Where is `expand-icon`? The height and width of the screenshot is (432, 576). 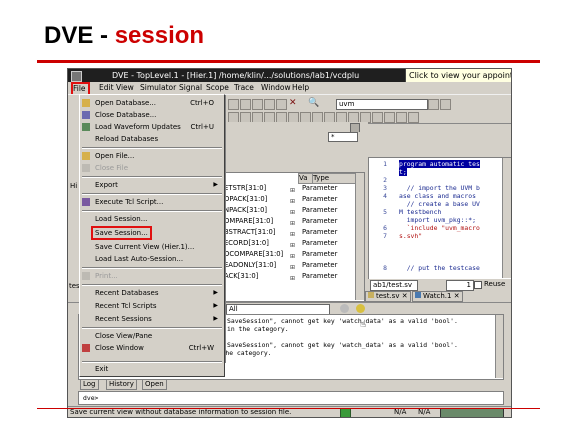
expand-icon is located at coordinates (401, 117).